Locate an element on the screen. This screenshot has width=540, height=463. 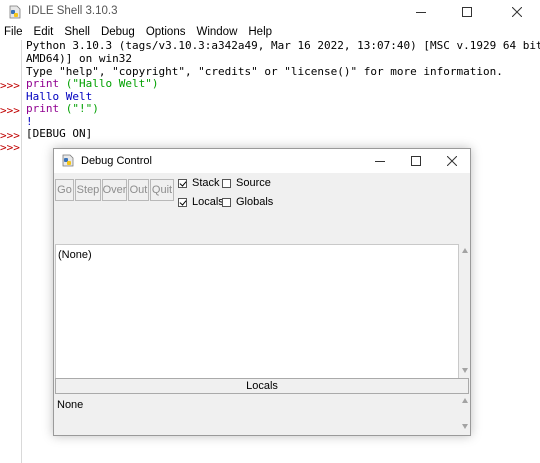
close-button is located at coordinates (517, 12).